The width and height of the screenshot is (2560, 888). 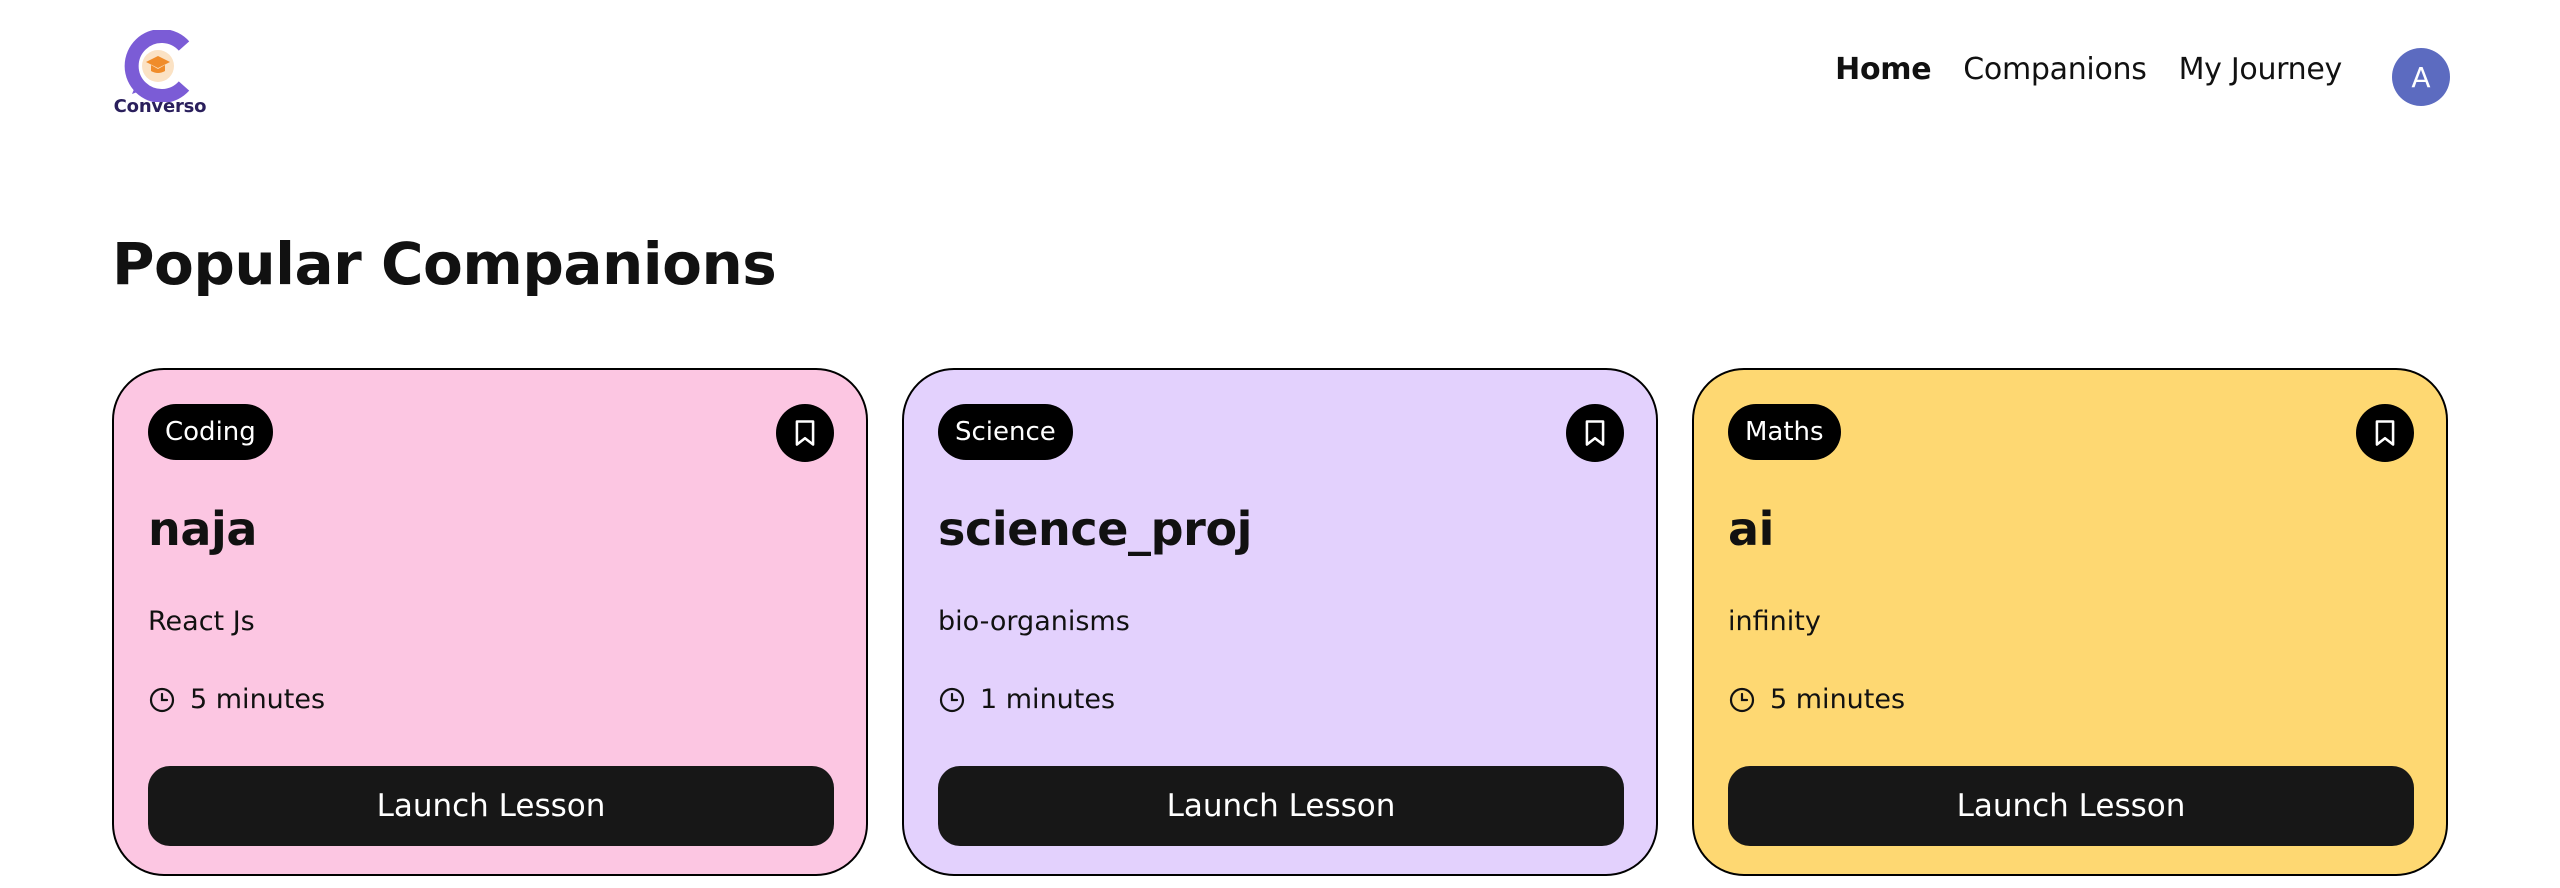 What do you see at coordinates (1784, 432) in the screenshot?
I see `subject-badge: Maths` at bounding box center [1784, 432].